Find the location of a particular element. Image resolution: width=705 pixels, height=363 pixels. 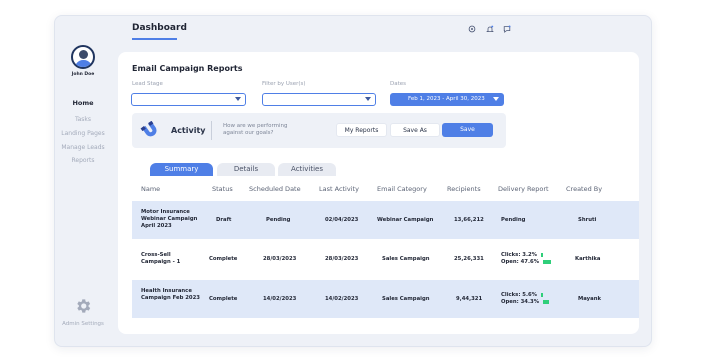

delivery-clicks-row: Clicks: 3.2% is located at coordinates (522, 255).